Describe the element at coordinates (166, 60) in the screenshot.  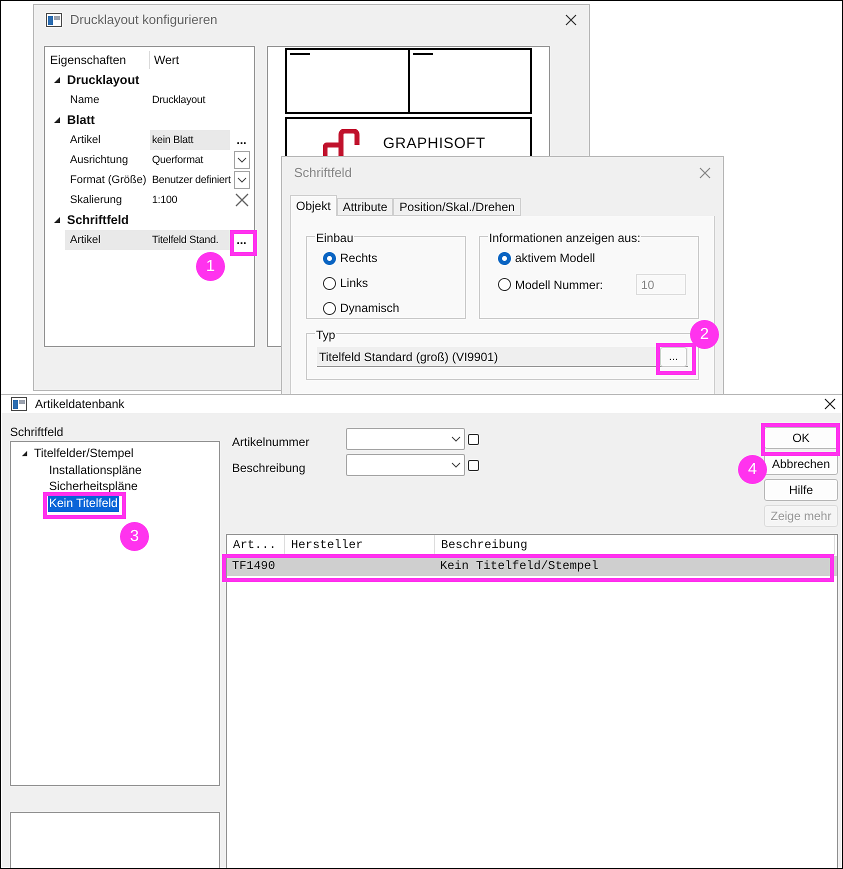
I see `column-header: Wert` at that location.